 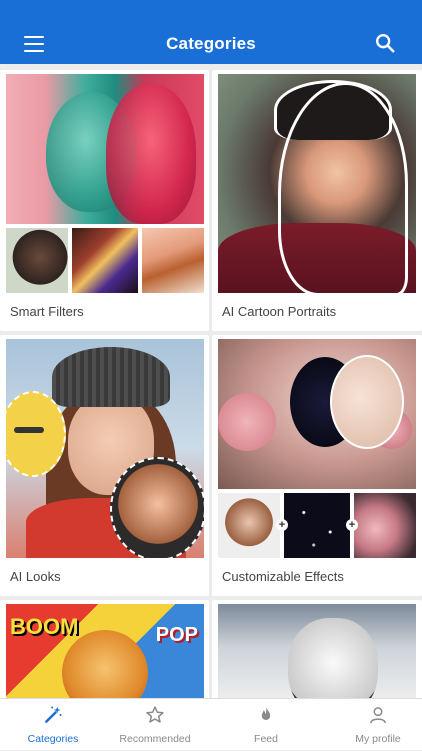 What do you see at coordinates (211, 32) in the screenshot?
I see `top-app-bar: Categories` at bounding box center [211, 32].